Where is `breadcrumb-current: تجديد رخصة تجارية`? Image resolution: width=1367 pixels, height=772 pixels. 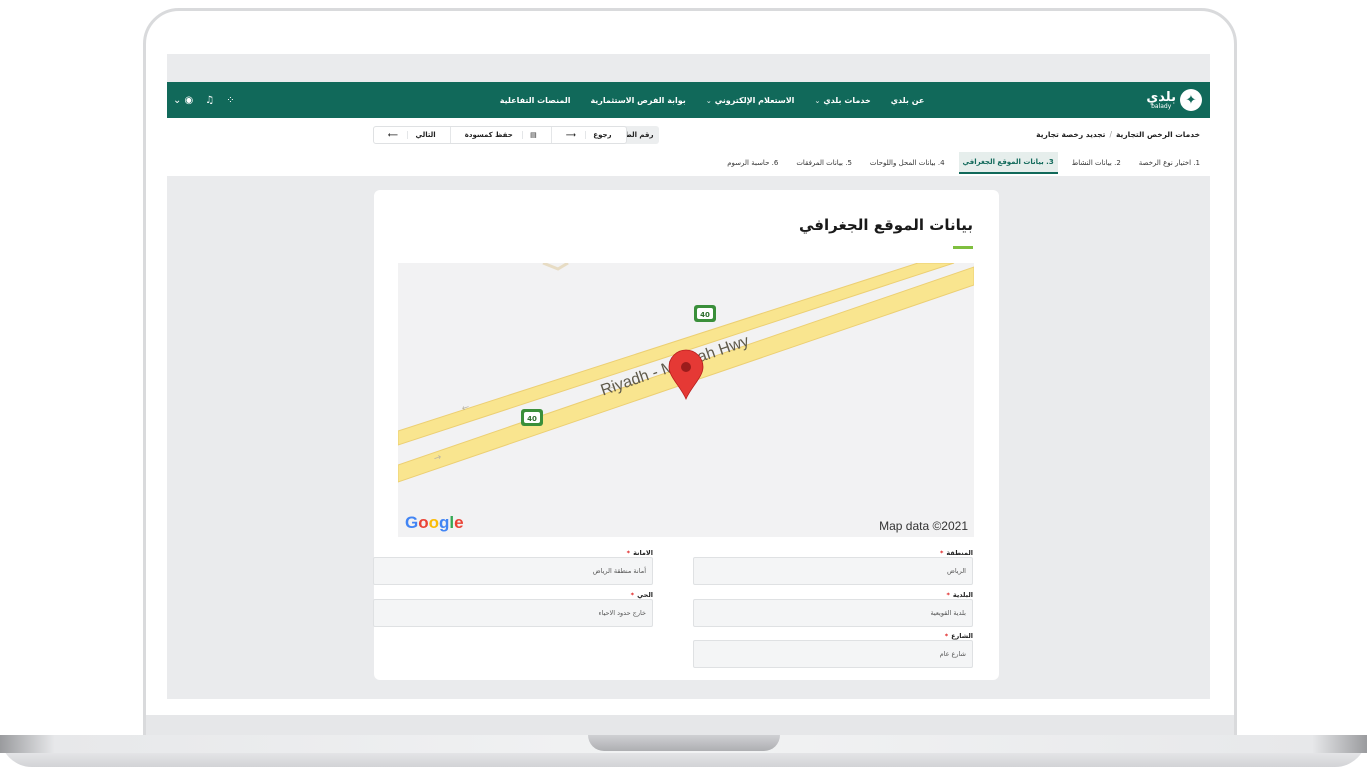
breadcrumb-current: تجديد رخصة تجارية is located at coordinates (1071, 134).